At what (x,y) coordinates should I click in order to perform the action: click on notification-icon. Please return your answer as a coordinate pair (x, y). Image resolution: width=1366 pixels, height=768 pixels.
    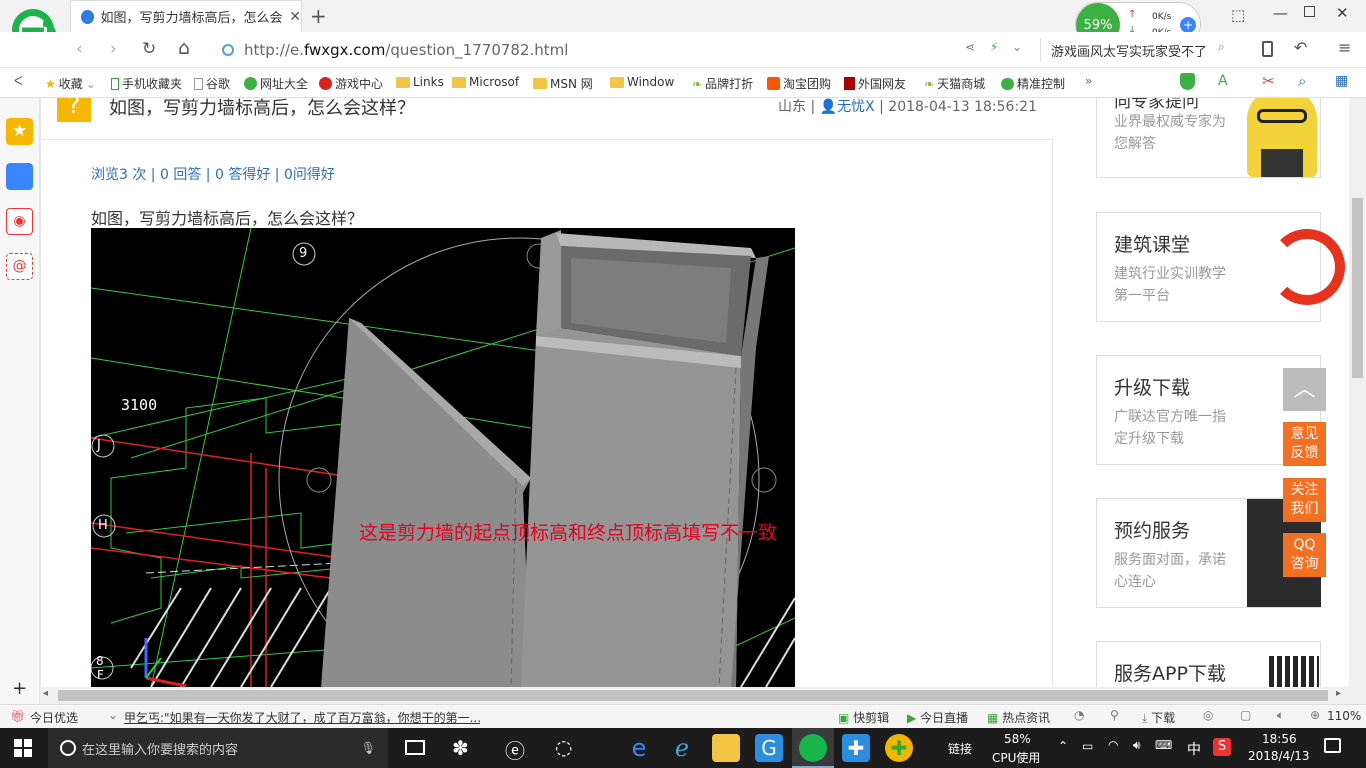
    Looking at the image, I should click on (1332, 745).